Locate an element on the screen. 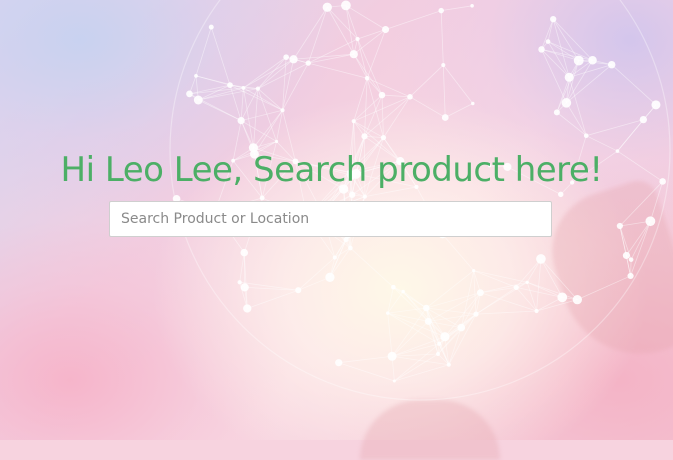 Image resolution: width=673 pixels, height=460 pixels. search-box is located at coordinates (330, 219).